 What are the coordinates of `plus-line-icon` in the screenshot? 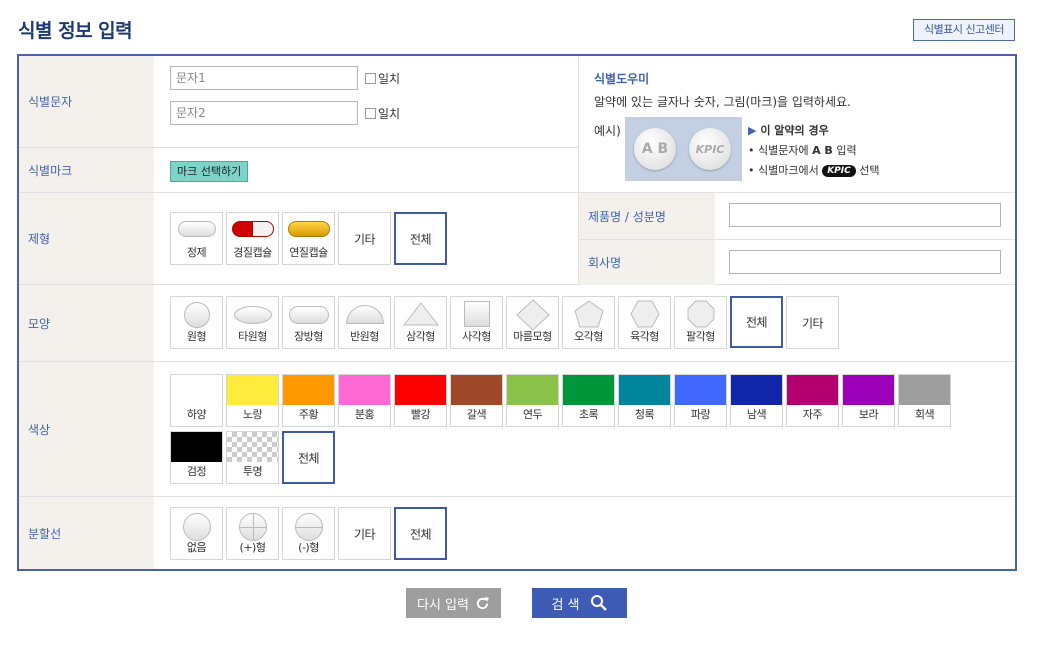 It's located at (252, 527).